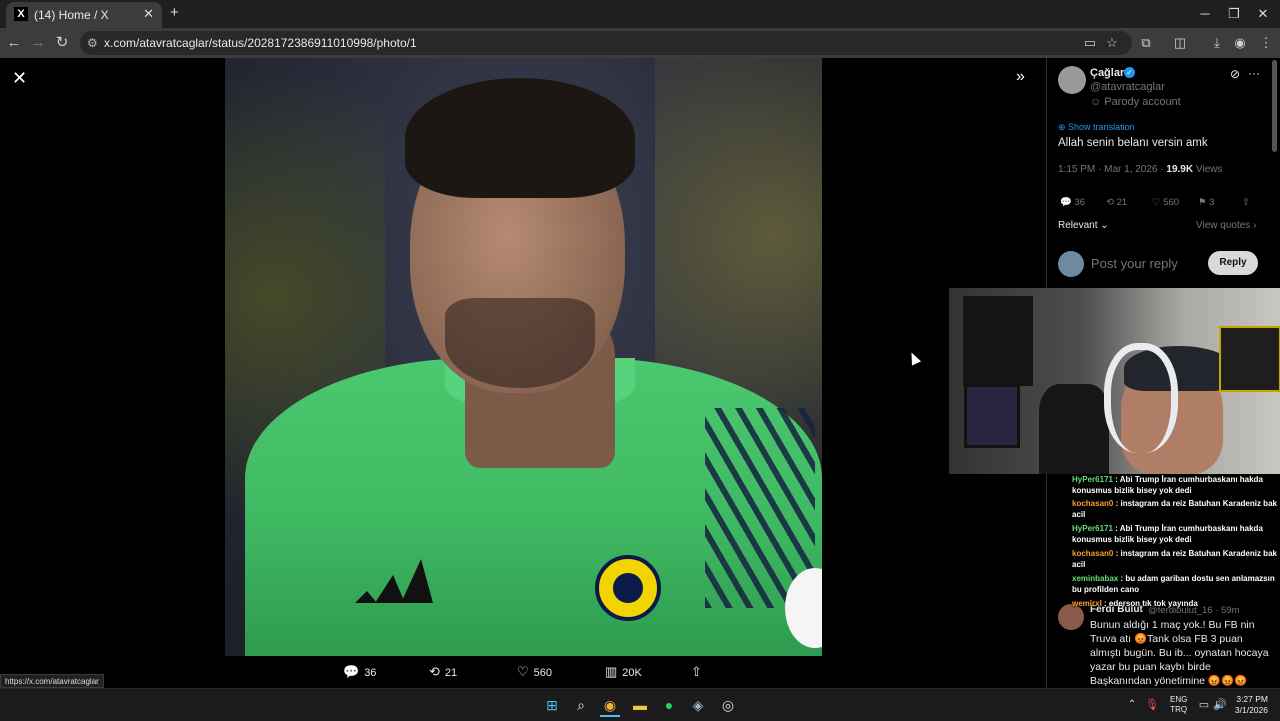 This screenshot has height=721, width=1280. What do you see at coordinates (1180, 169) in the screenshot?
I see `tweet-views-count: 19.9K` at bounding box center [1180, 169].